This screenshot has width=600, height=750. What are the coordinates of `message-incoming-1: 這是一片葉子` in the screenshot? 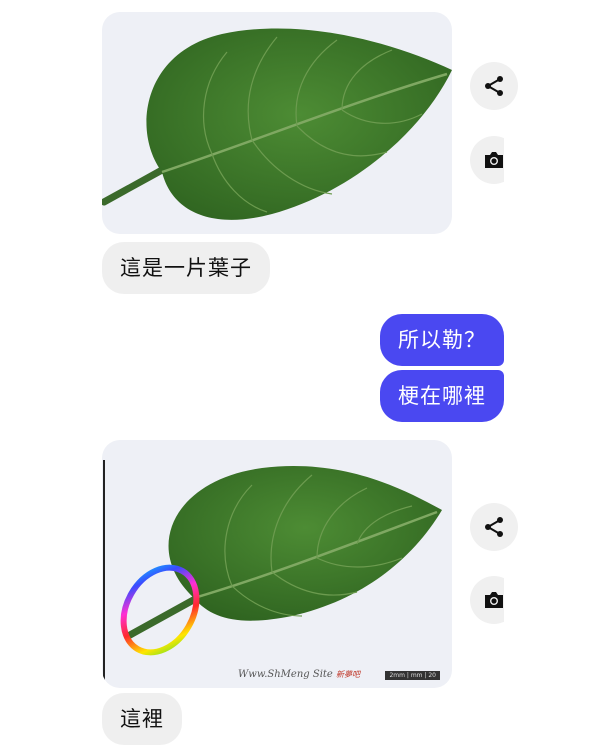 It's located at (186, 268).